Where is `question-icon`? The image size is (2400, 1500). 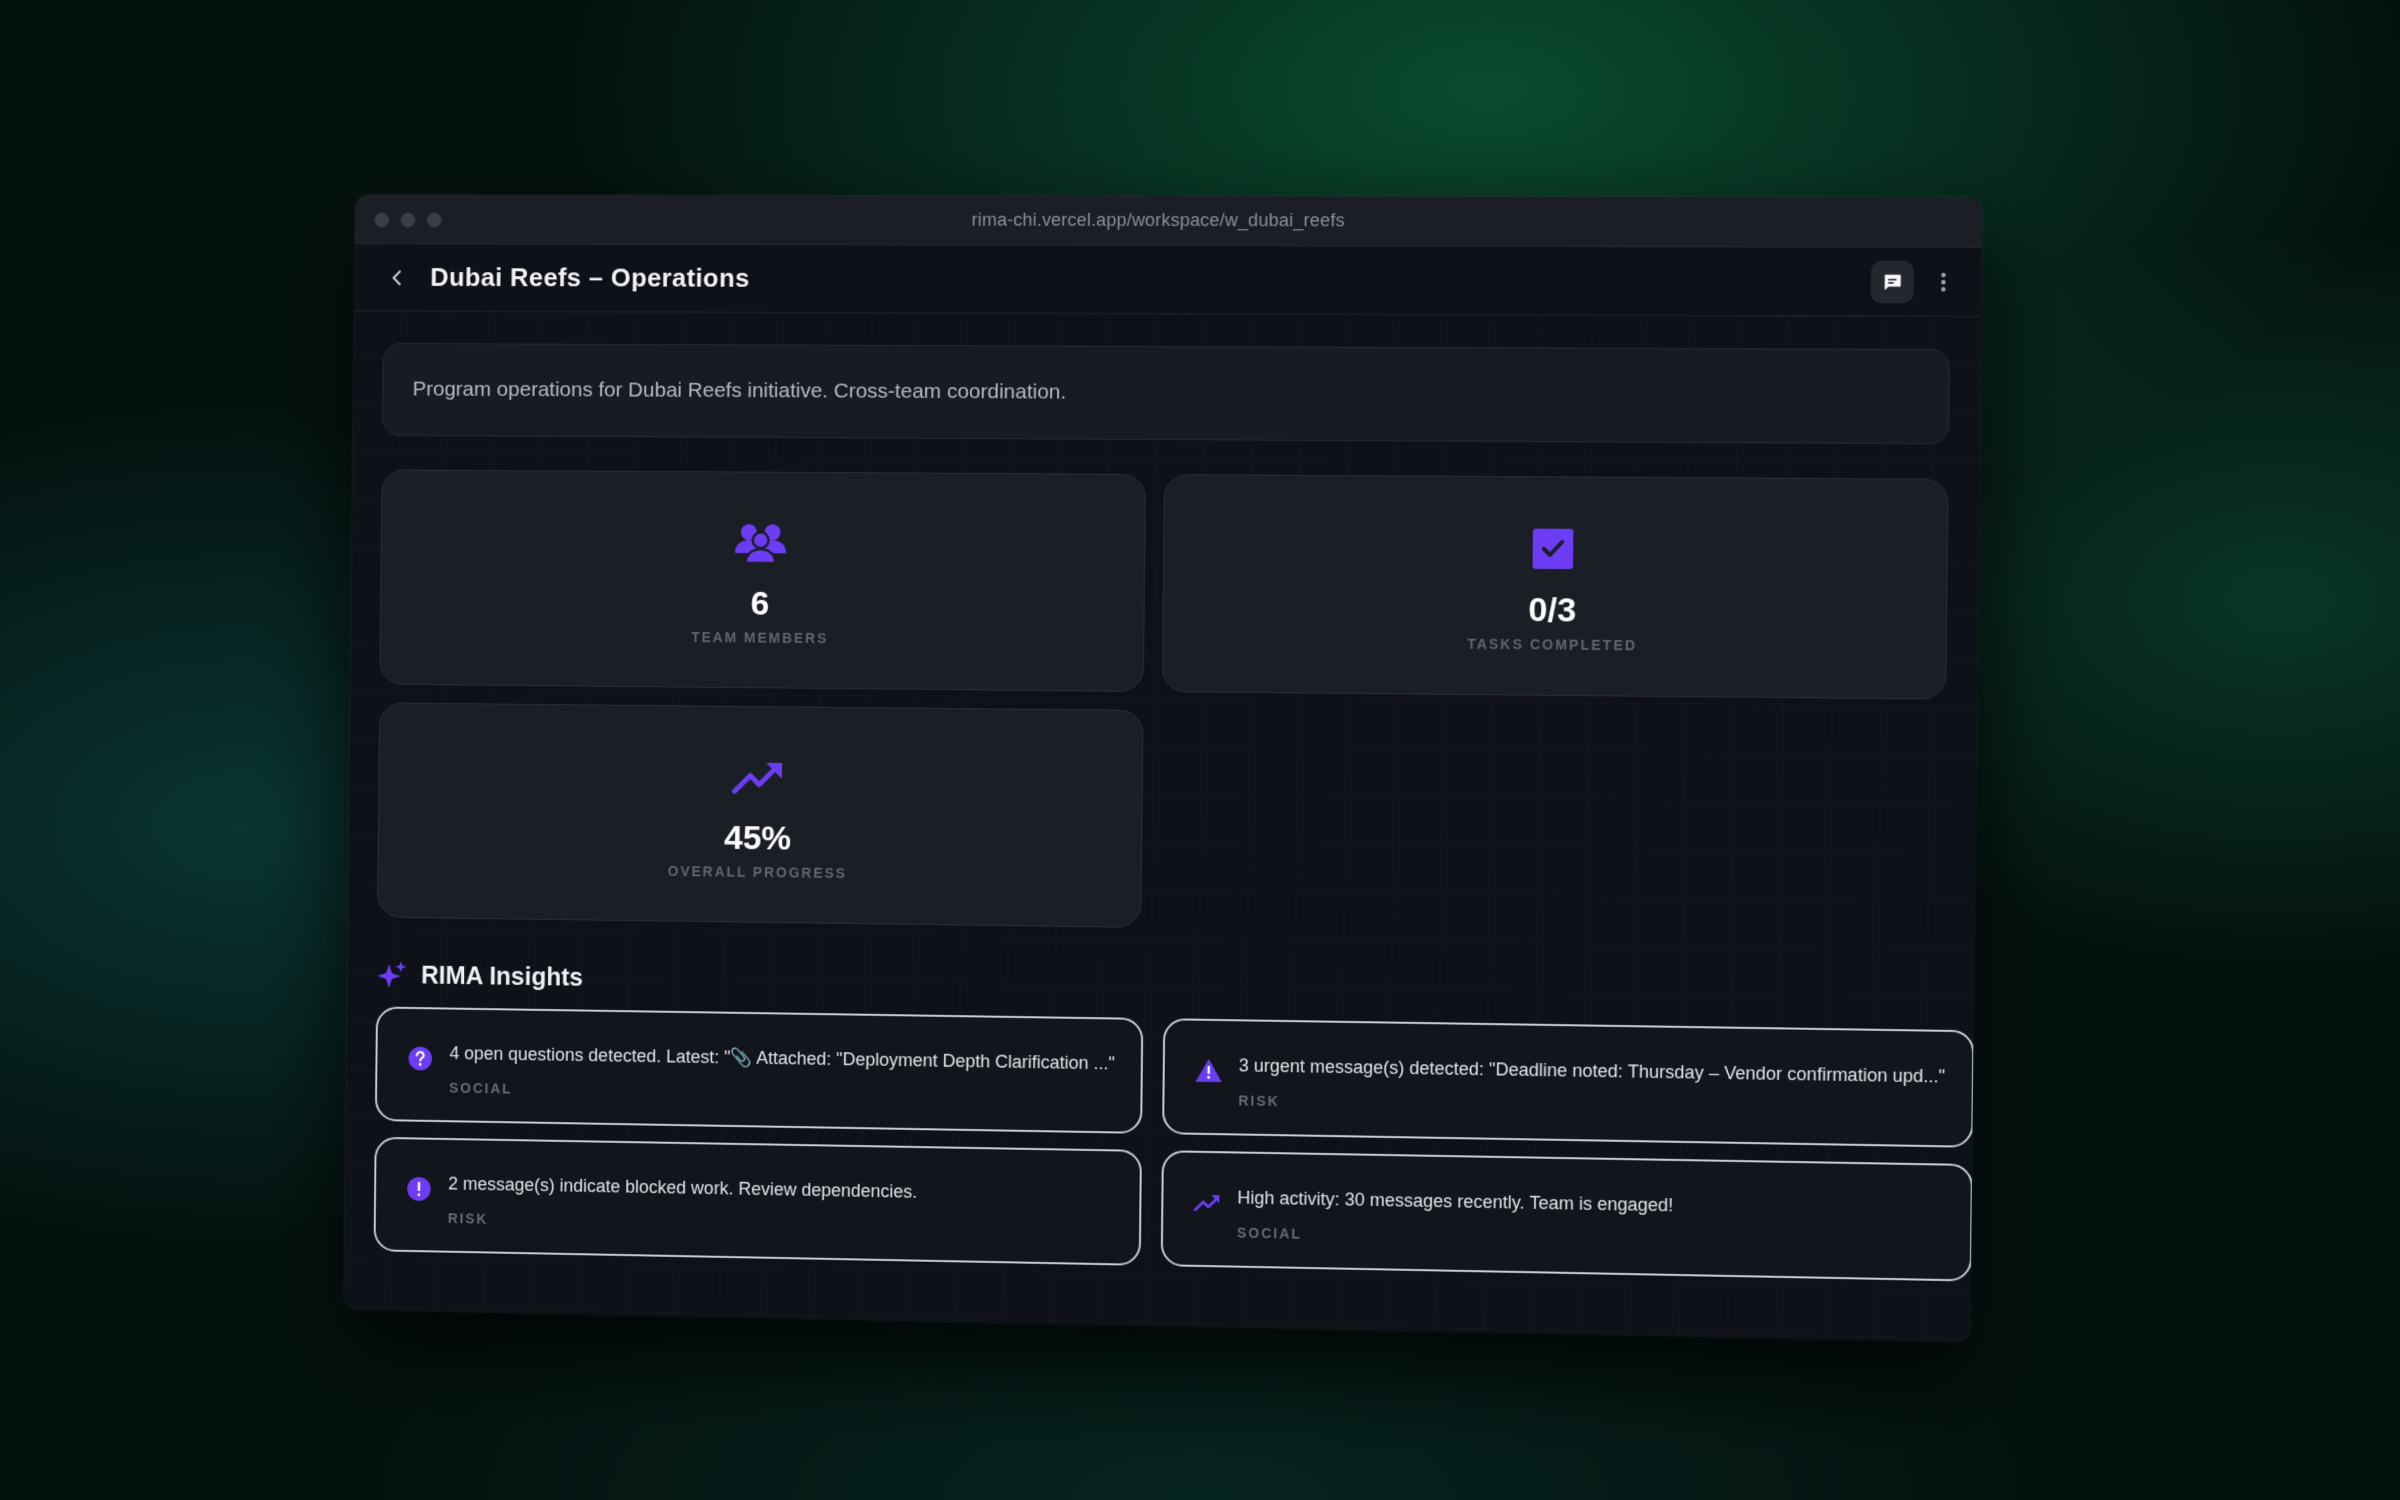
question-icon is located at coordinates (421, 1058).